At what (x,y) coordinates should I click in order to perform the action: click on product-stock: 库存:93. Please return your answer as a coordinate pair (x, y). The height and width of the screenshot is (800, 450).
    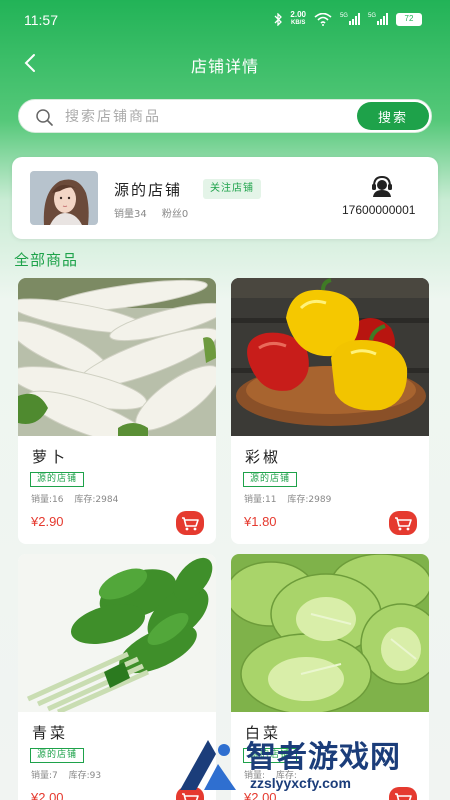
    Looking at the image, I should click on (85, 776).